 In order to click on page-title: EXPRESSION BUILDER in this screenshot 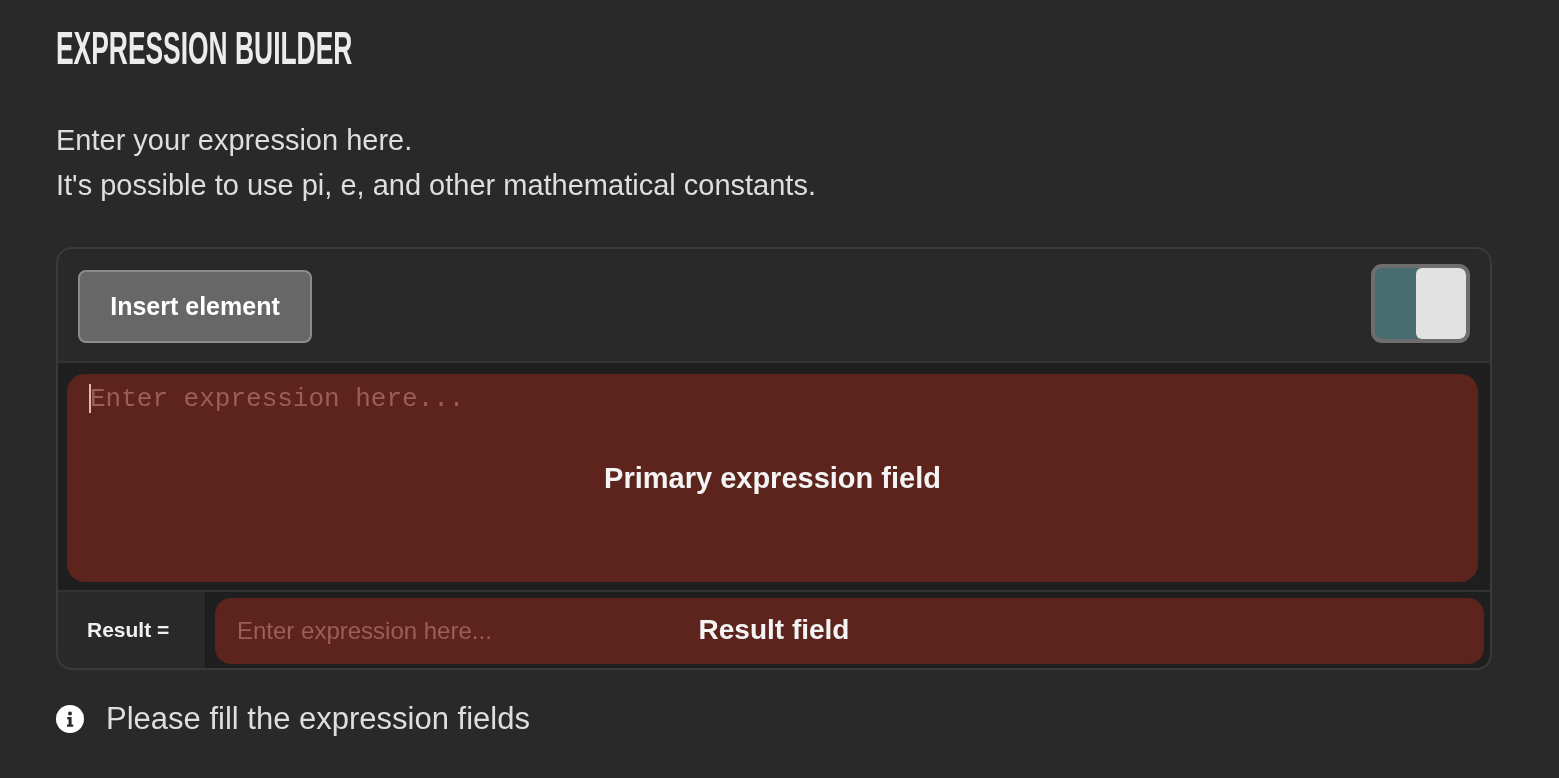, I will do `click(204, 48)`.